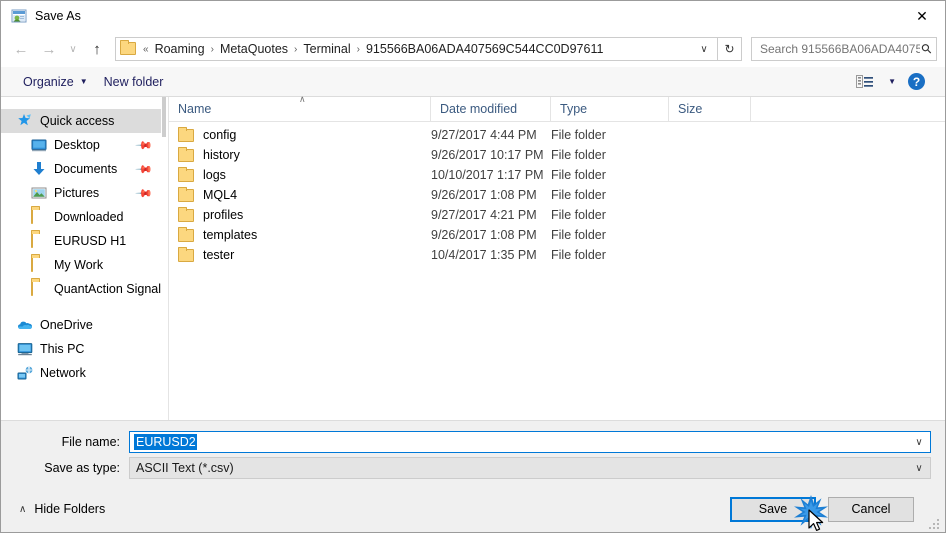  I want to click on column-header-row: Name ∧ Date modified Type Size, so click(557, 107).